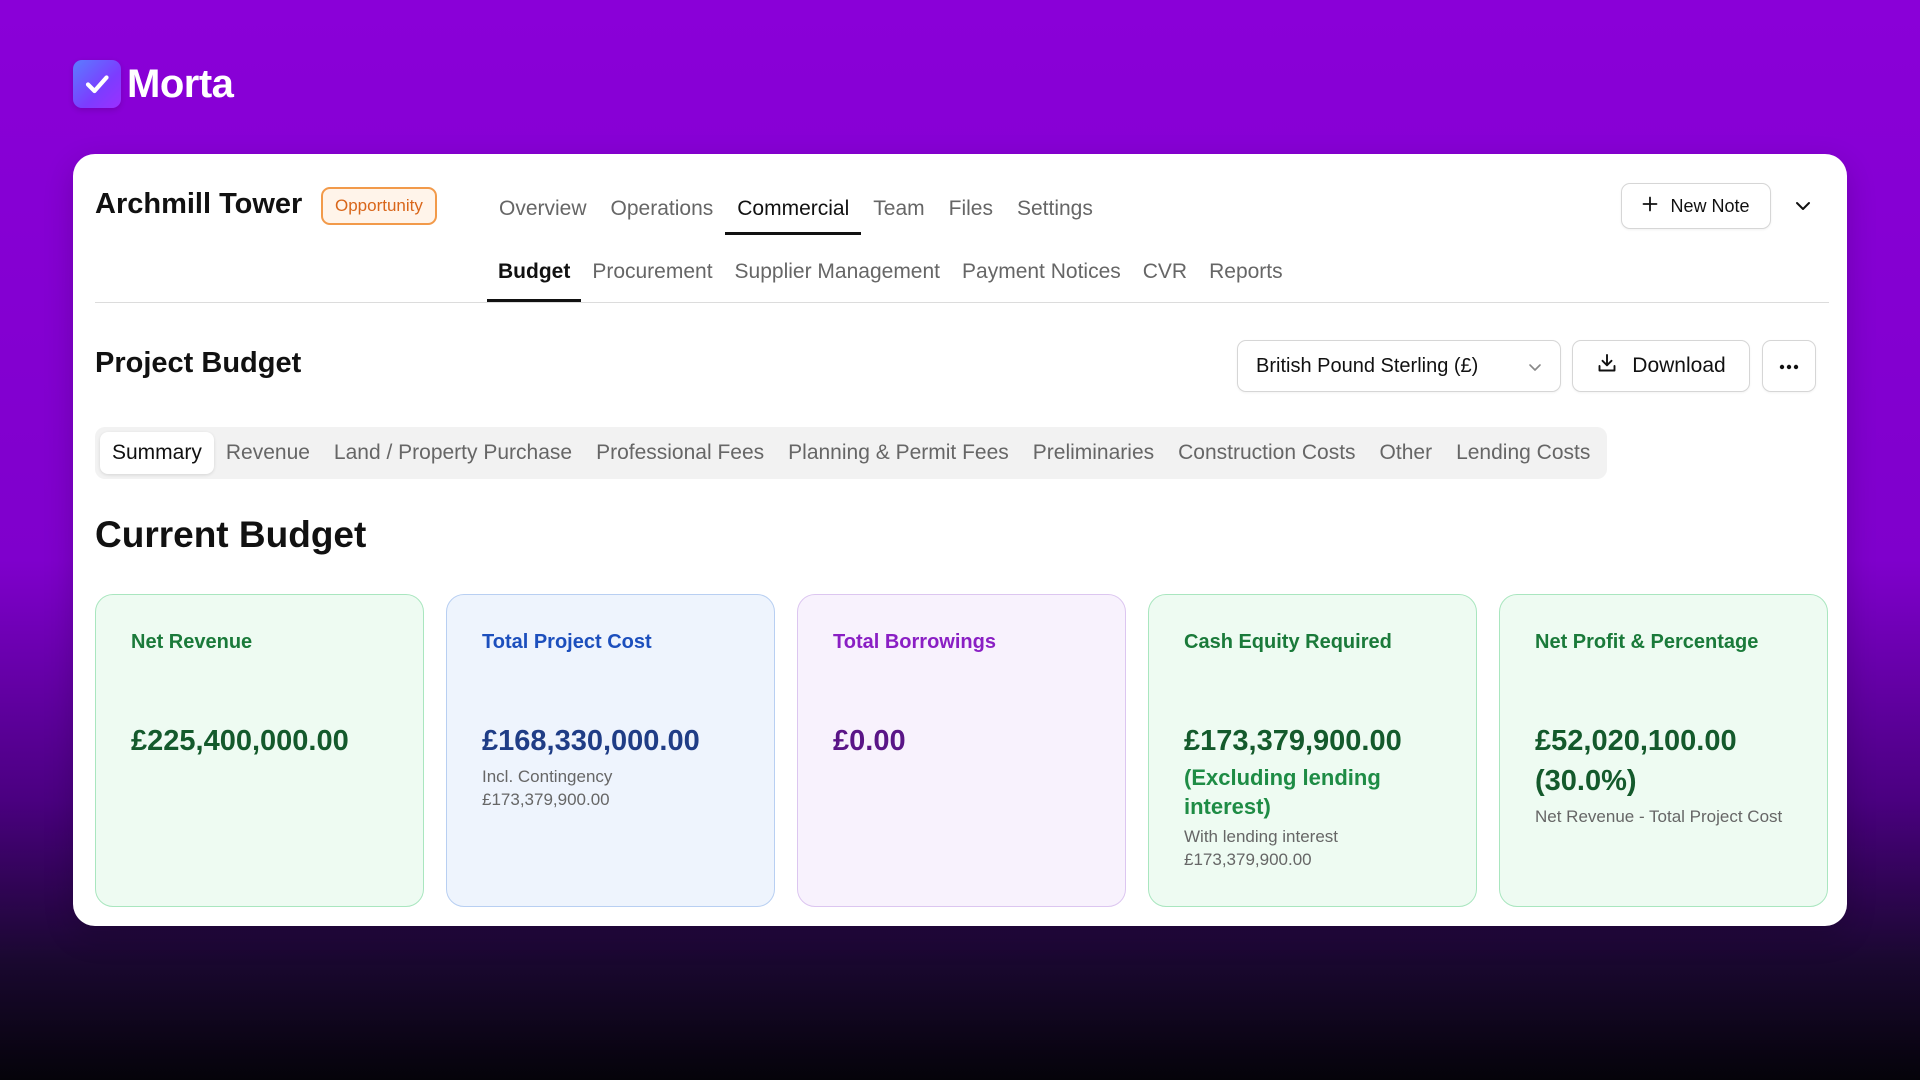 This screenshot has width=1920, height=1080. I want to click on tile-qualifier: (Excluding lending interest), so click(1282, 792).